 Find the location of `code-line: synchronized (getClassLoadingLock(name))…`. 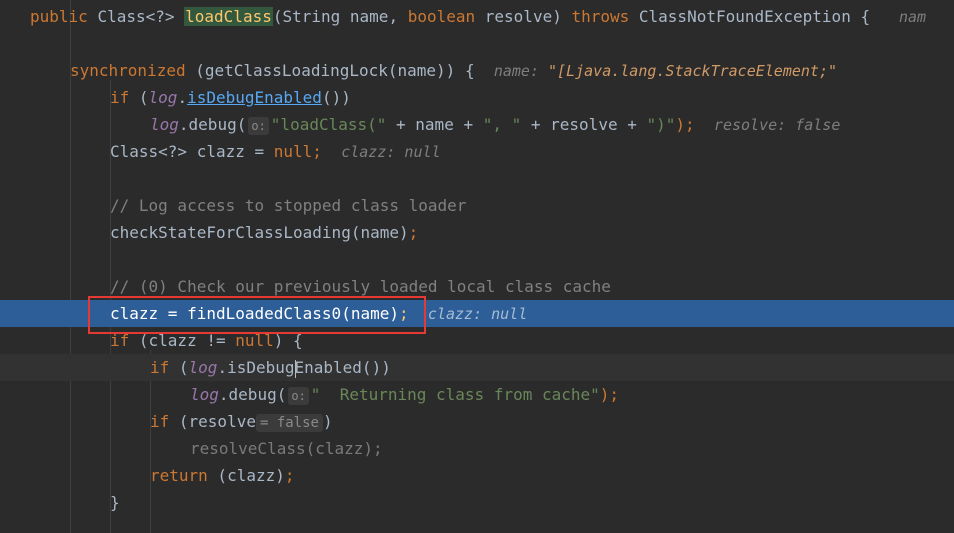

code-line: synchronized (getClassLoadingLock(name))… is located at coordinates (477, 70).